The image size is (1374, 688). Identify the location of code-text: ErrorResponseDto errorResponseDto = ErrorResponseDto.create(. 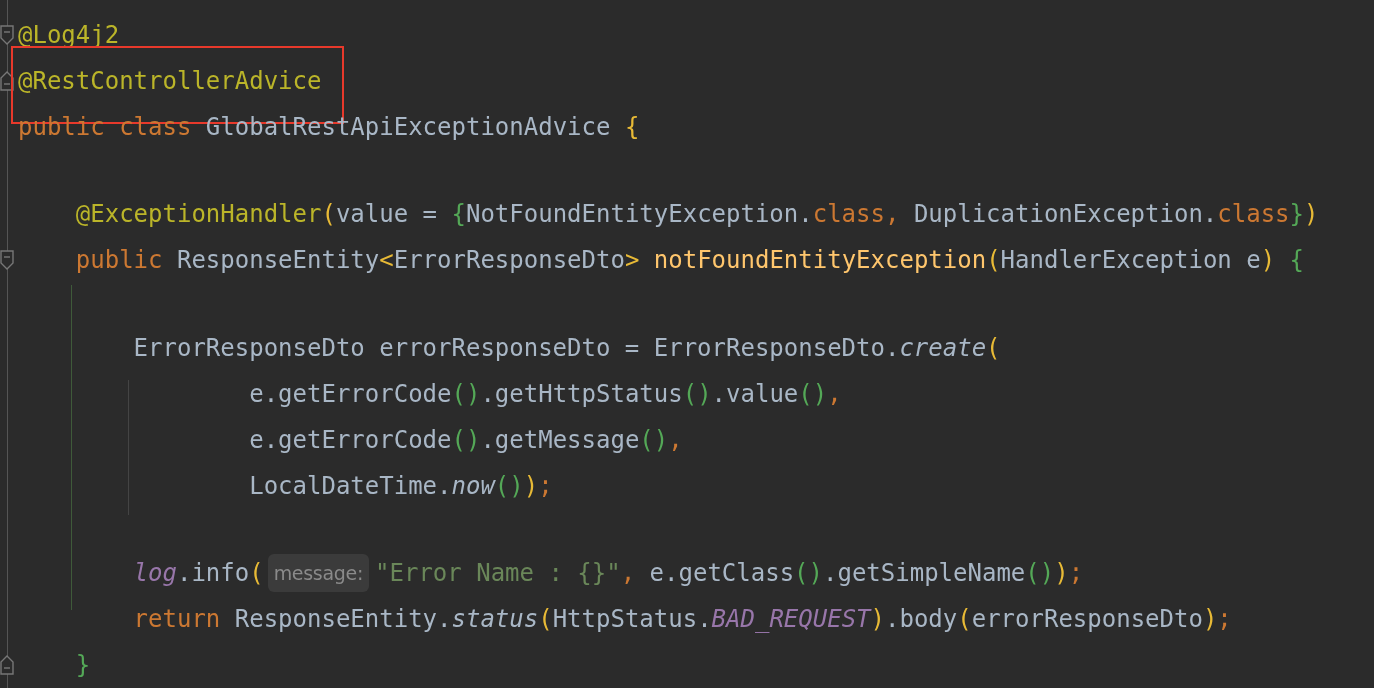
(567, 348).